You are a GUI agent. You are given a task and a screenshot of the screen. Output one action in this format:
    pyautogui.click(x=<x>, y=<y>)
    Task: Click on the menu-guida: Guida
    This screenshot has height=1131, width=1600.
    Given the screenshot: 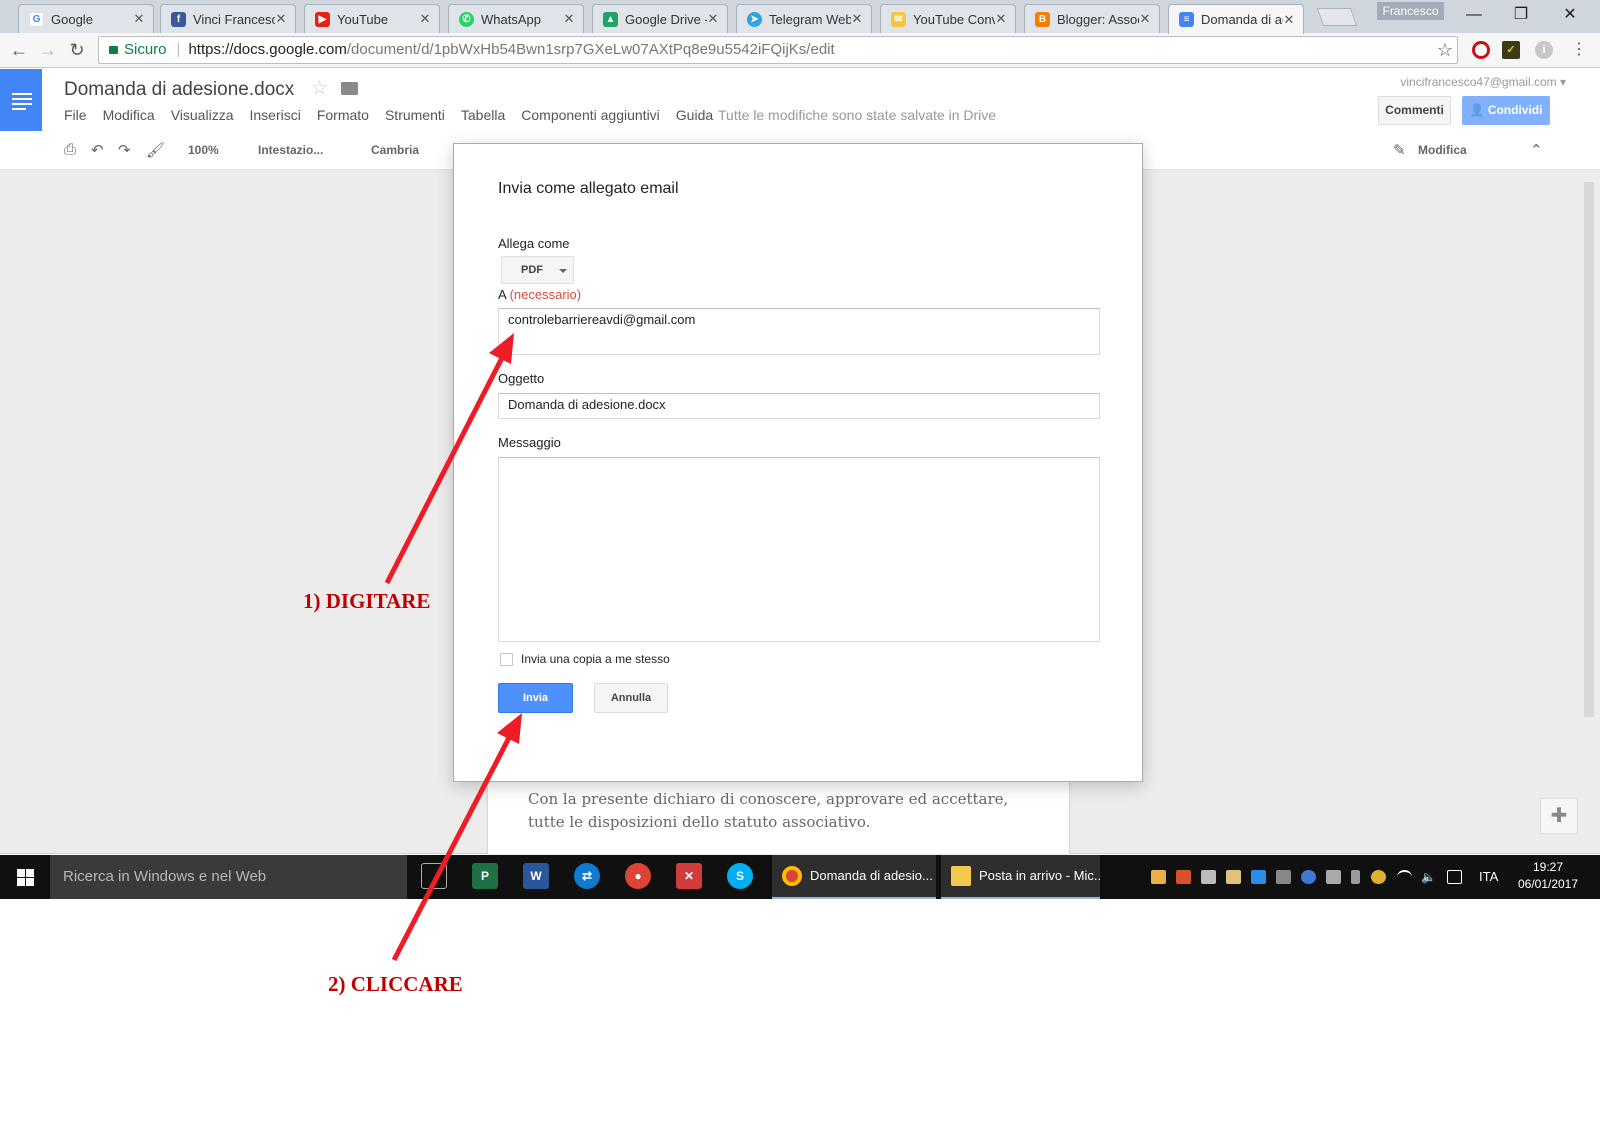 What is the action you would take?
    pyautogui.click(x=694, y=115)
    